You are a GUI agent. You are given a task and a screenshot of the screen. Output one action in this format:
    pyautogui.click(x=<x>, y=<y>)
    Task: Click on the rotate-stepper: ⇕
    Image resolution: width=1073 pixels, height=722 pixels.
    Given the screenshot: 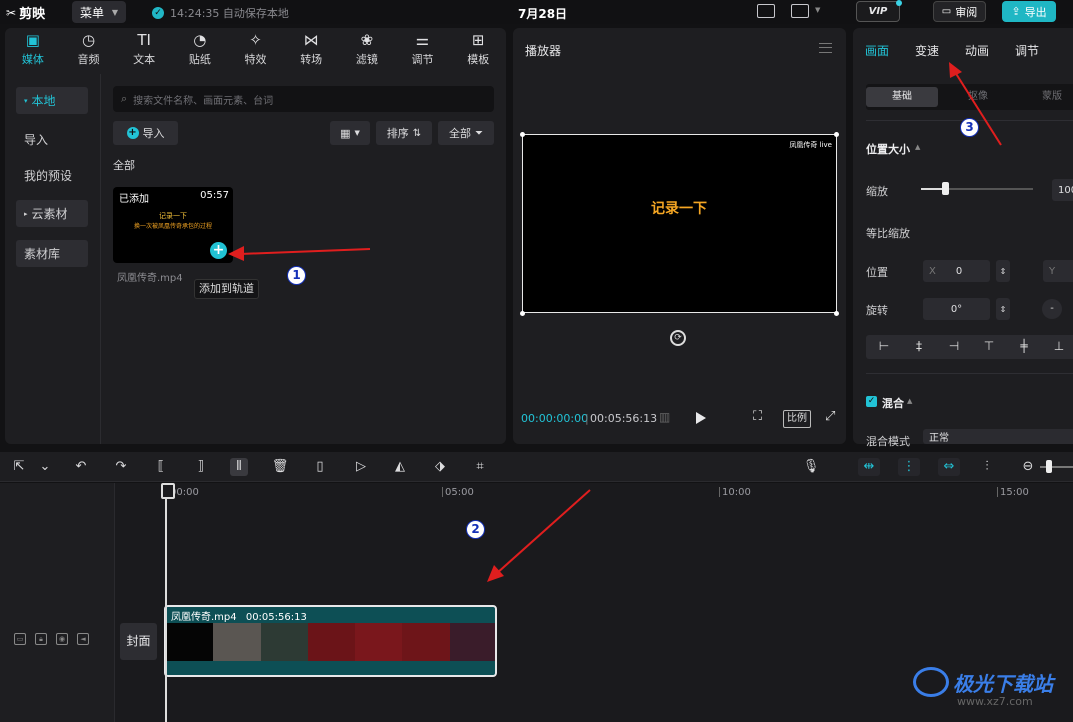 What is the action you would take?
    pyautogui.click(x=1003, y=309)
    